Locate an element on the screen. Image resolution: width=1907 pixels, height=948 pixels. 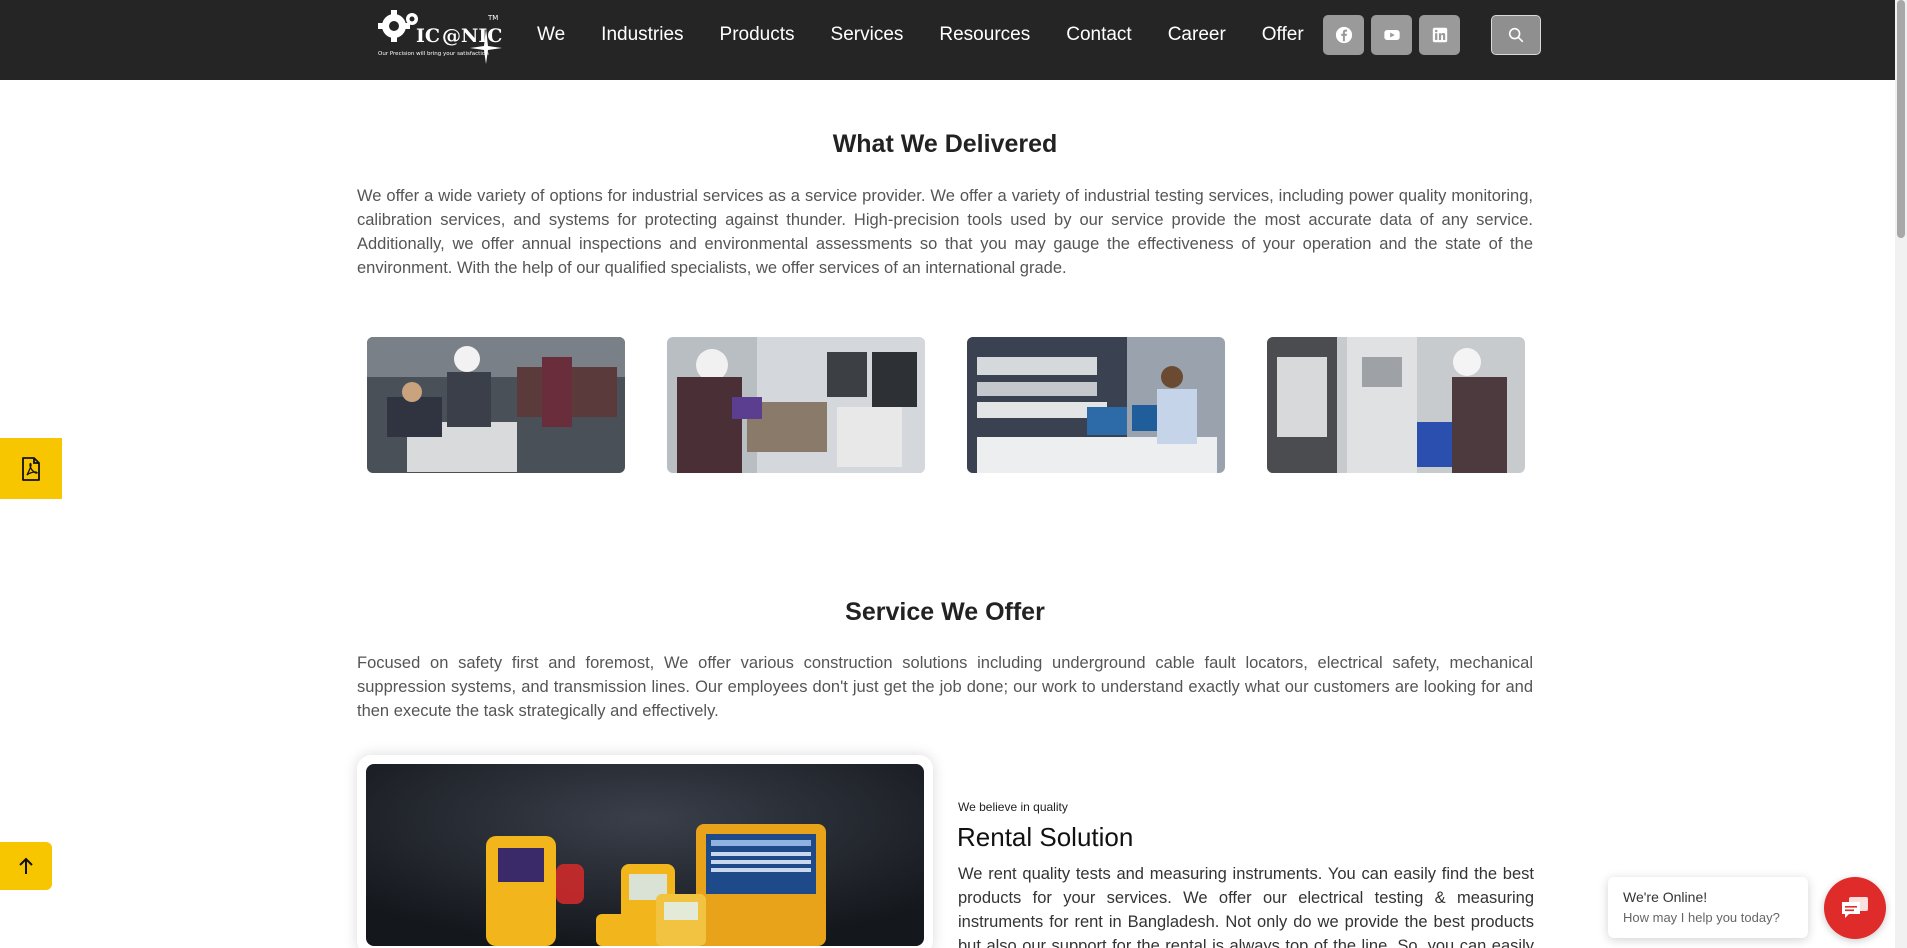
search-button is located at coordinates (1516, 35).